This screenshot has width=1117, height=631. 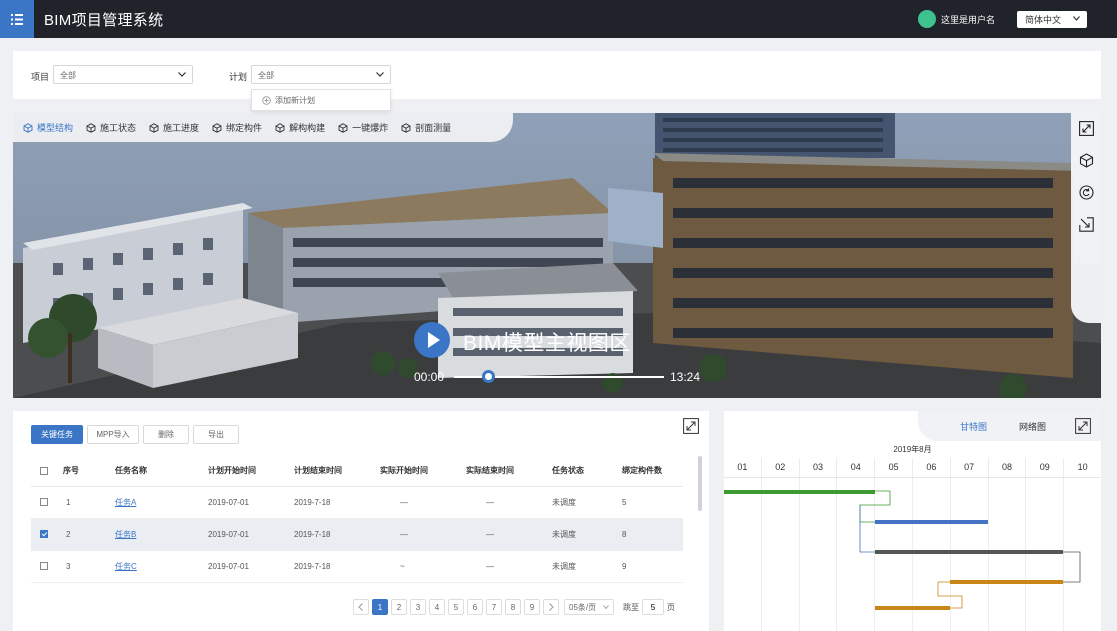 I want to click on task-name-link: 任务A, so click(x=125, y=502).